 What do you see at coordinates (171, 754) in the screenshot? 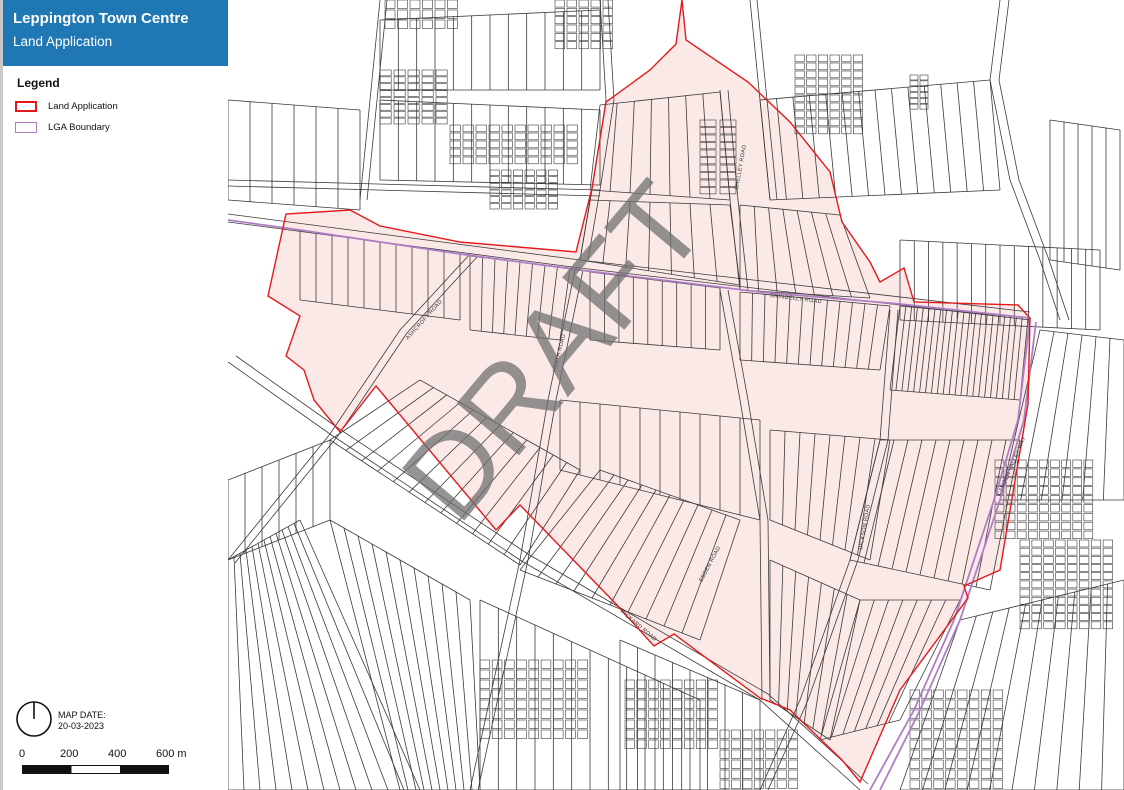
I see `scale-label-600: 600 m` at bounding box center [171, 754].